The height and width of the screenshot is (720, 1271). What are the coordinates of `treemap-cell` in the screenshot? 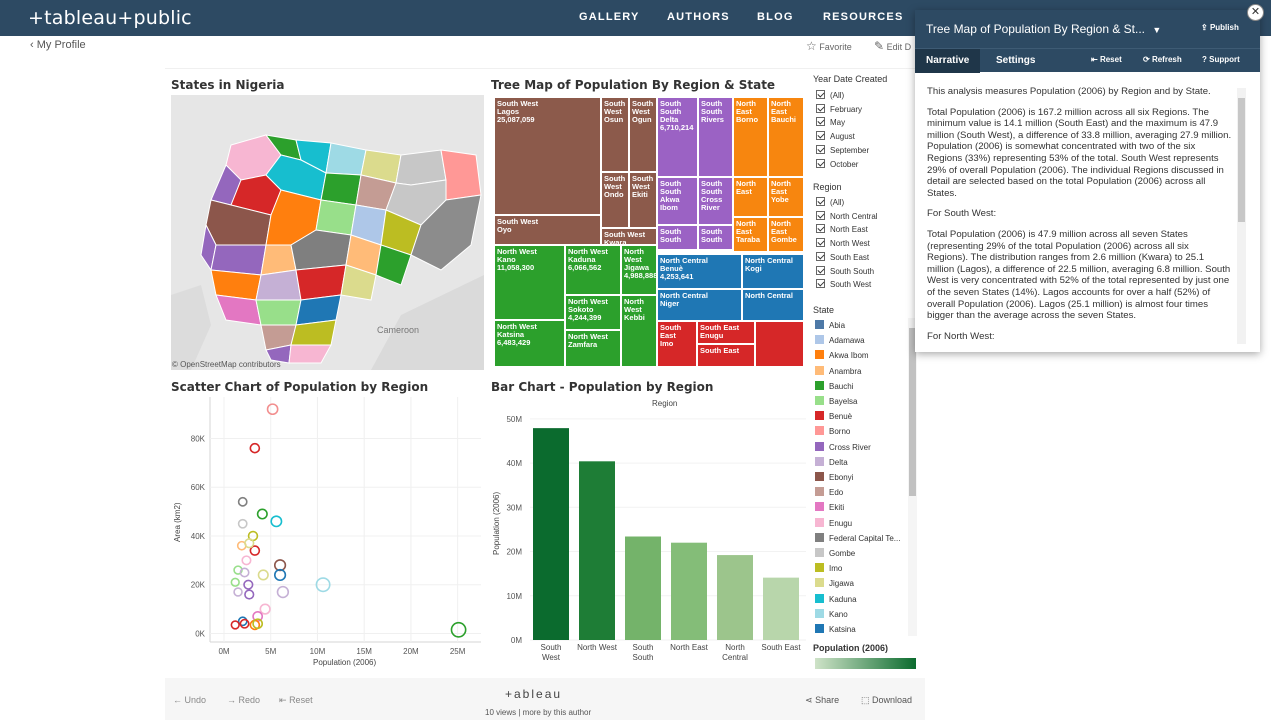 It's located at (779, 344).